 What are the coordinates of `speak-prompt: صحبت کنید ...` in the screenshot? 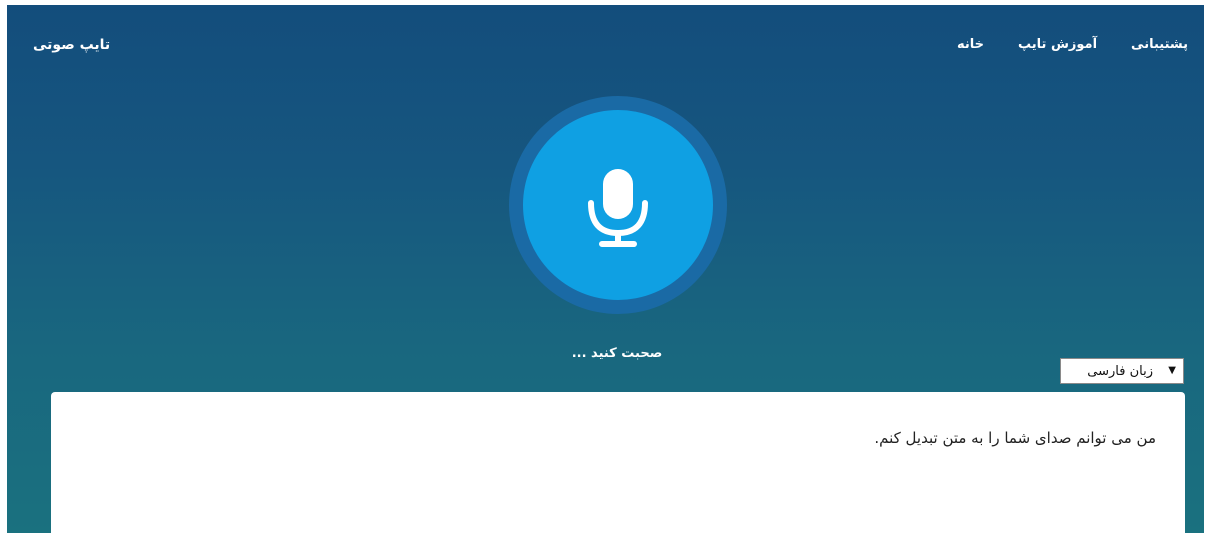 It's located at (617, 353).